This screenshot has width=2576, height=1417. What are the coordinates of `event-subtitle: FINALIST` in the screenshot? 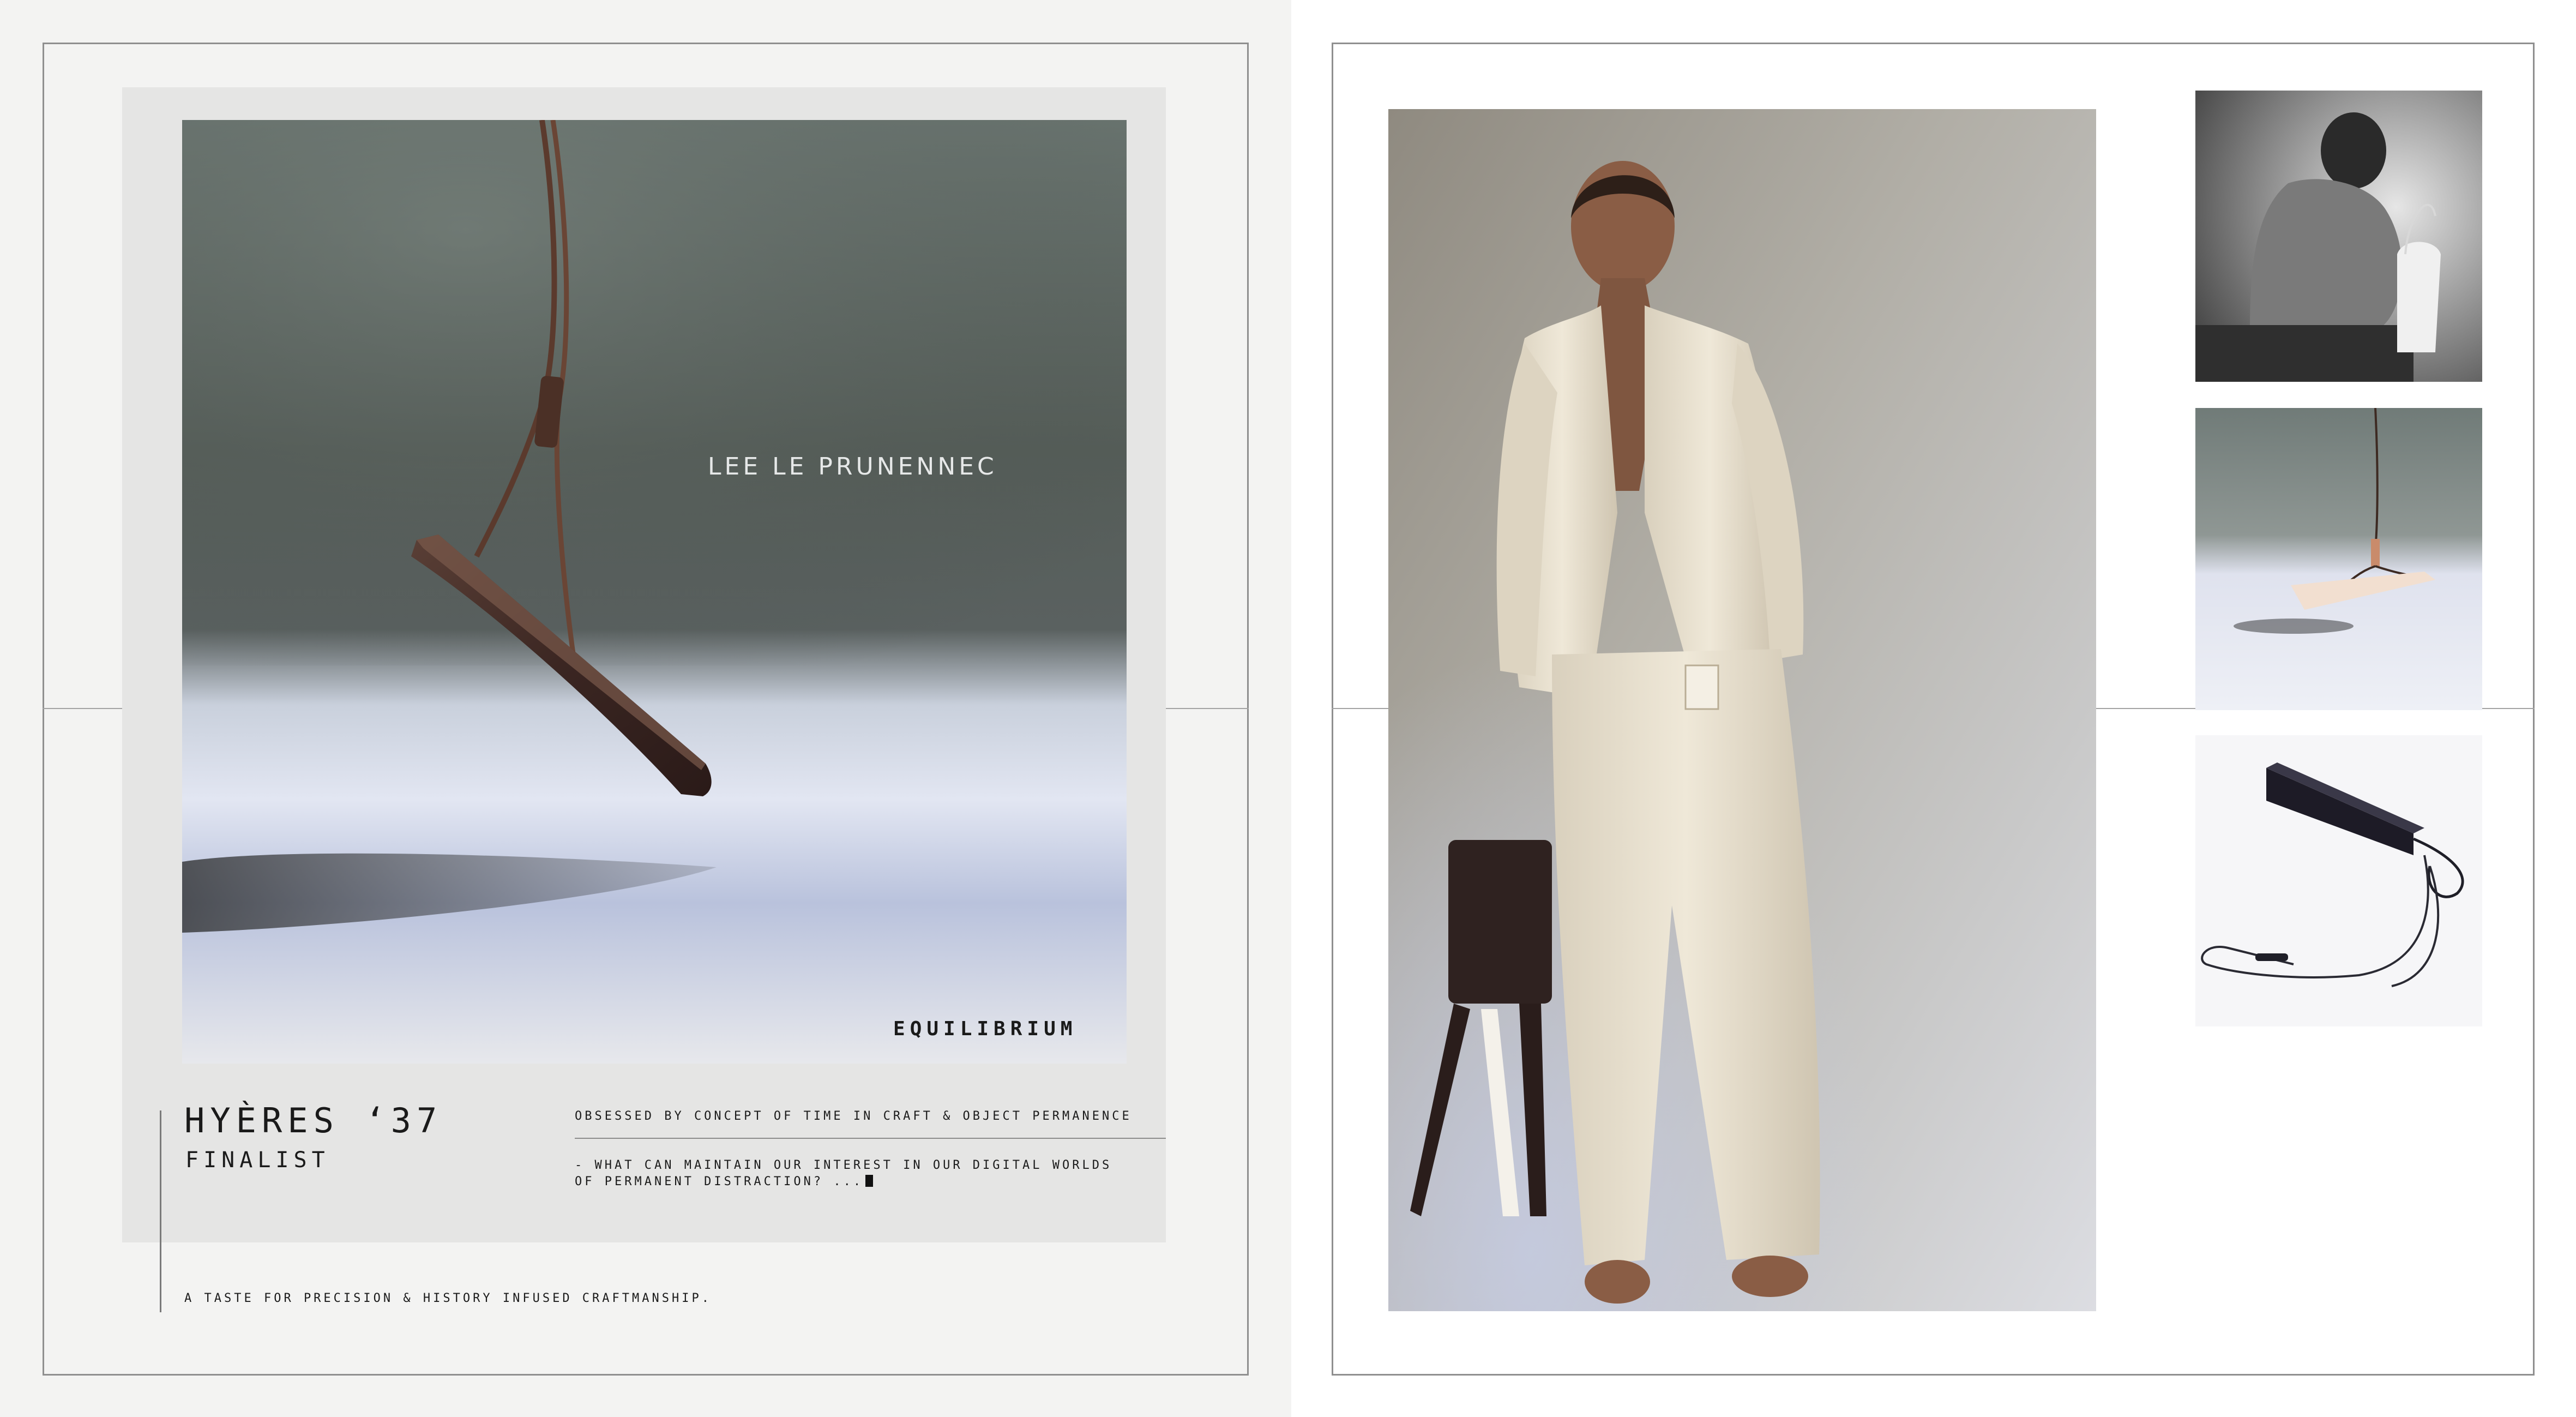 It's located at (257, 1160).